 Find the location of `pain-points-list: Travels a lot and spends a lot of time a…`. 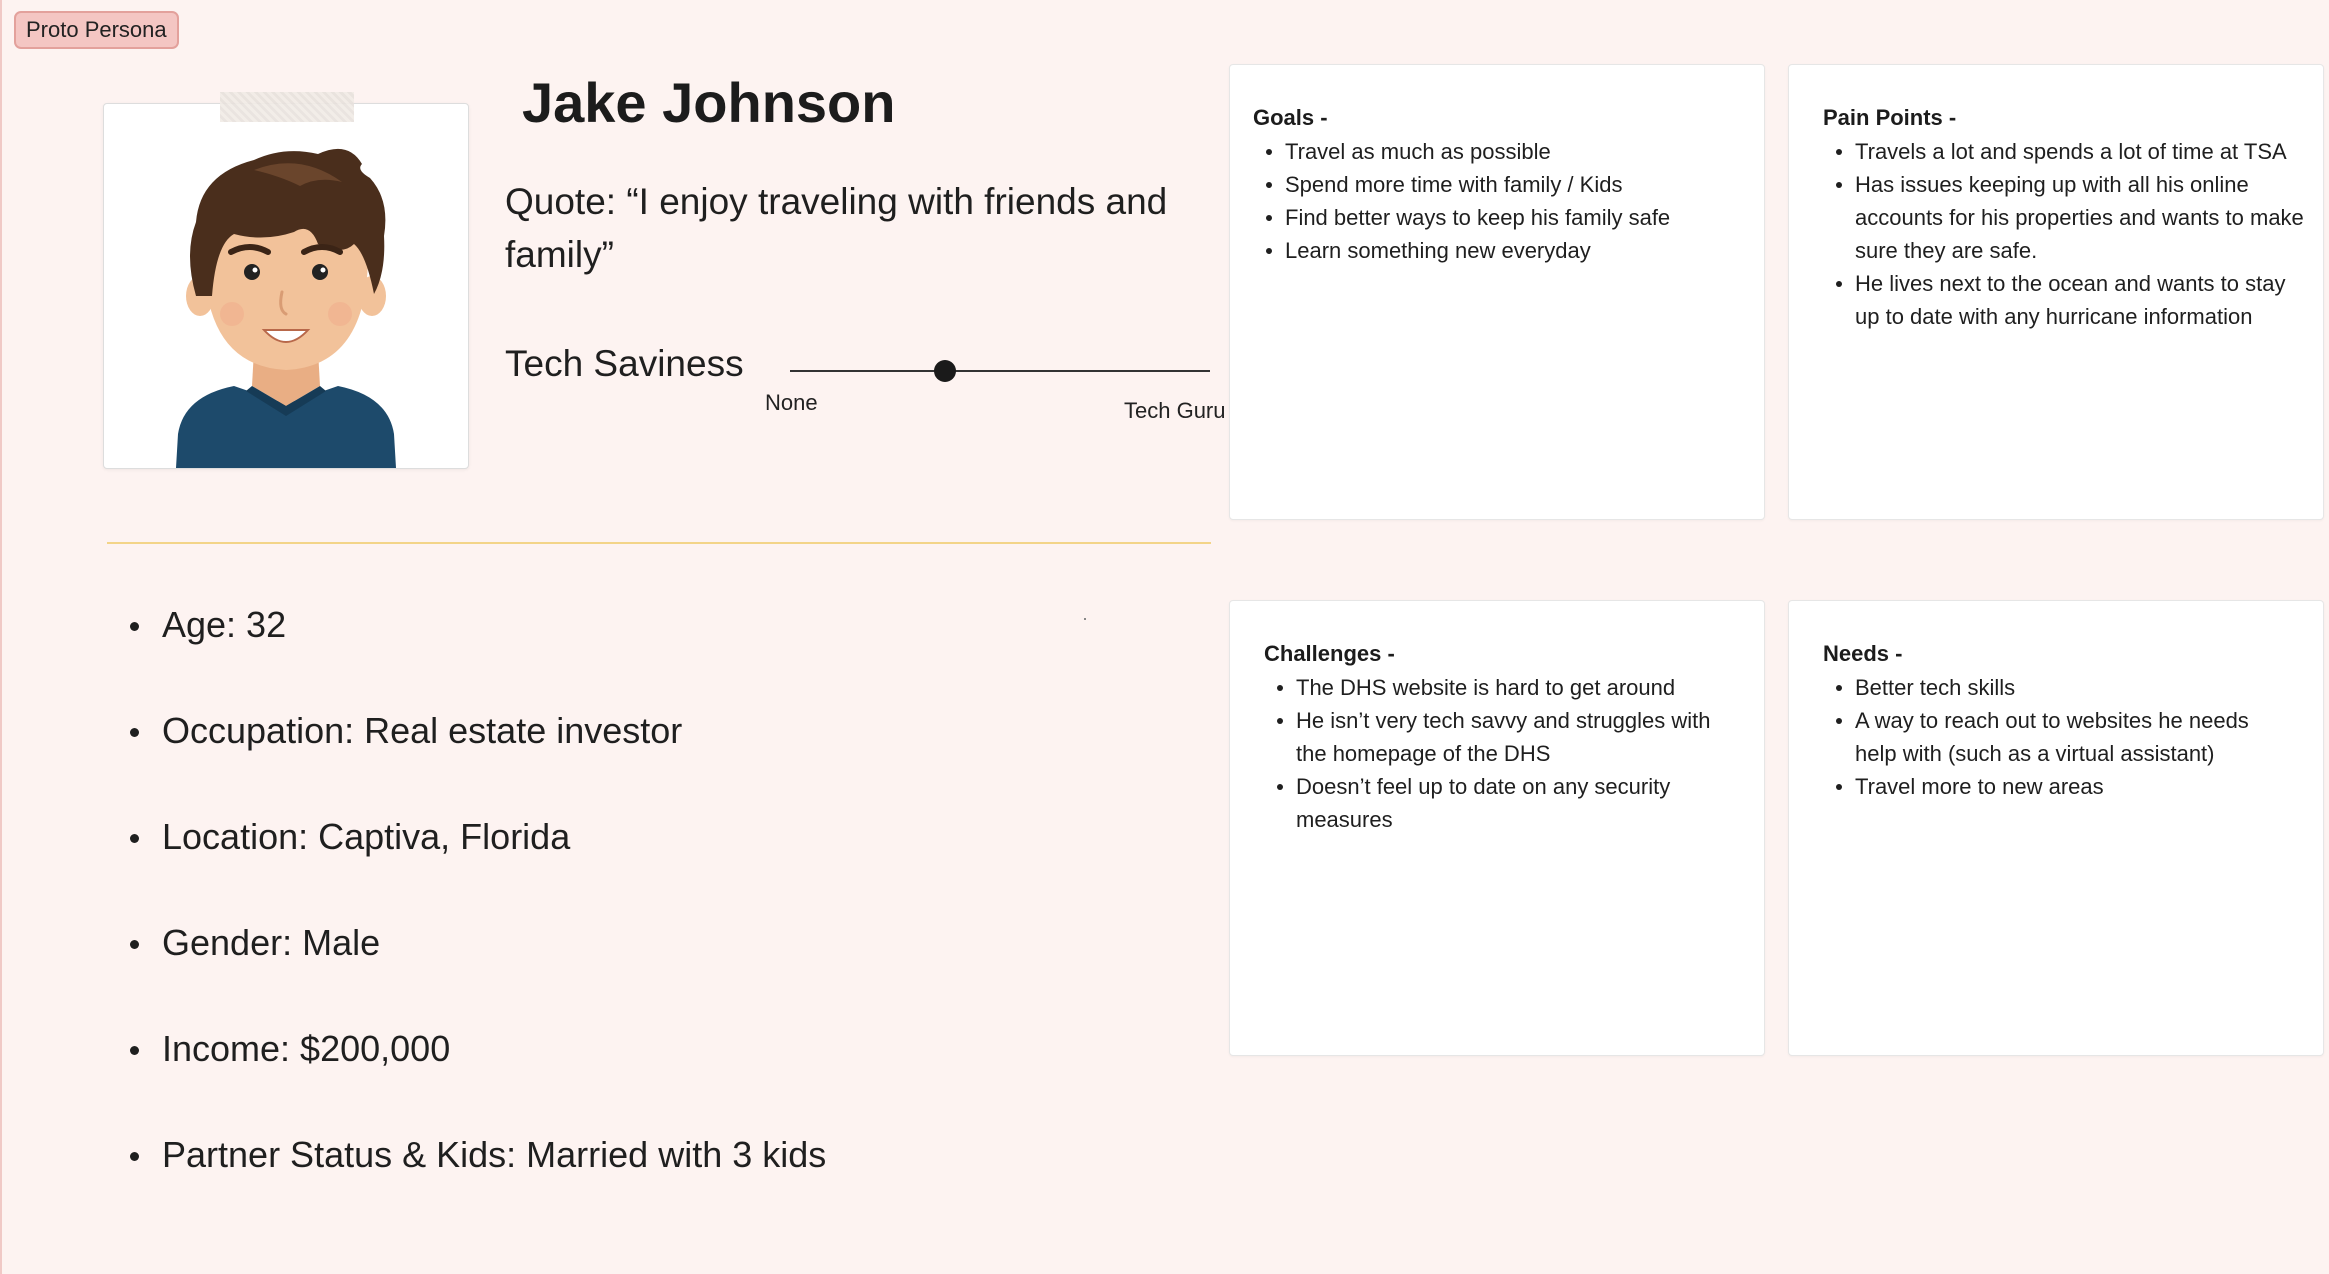

pain-points-list: Travels a lot and spends a lot of time a… is located at coordinates (2073, 234).